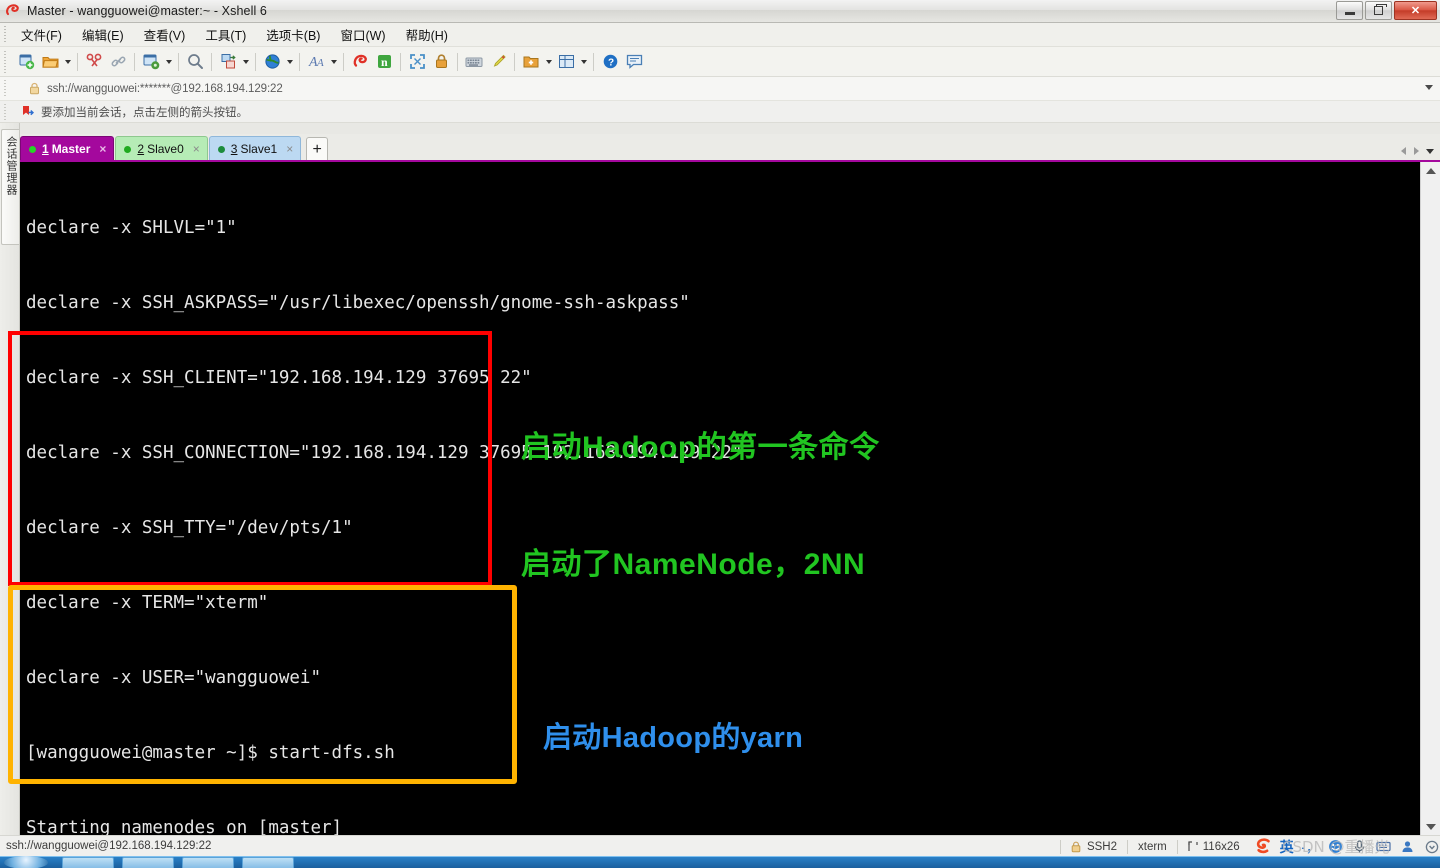  I want to click on help-icon: ?, so click(610, 62).